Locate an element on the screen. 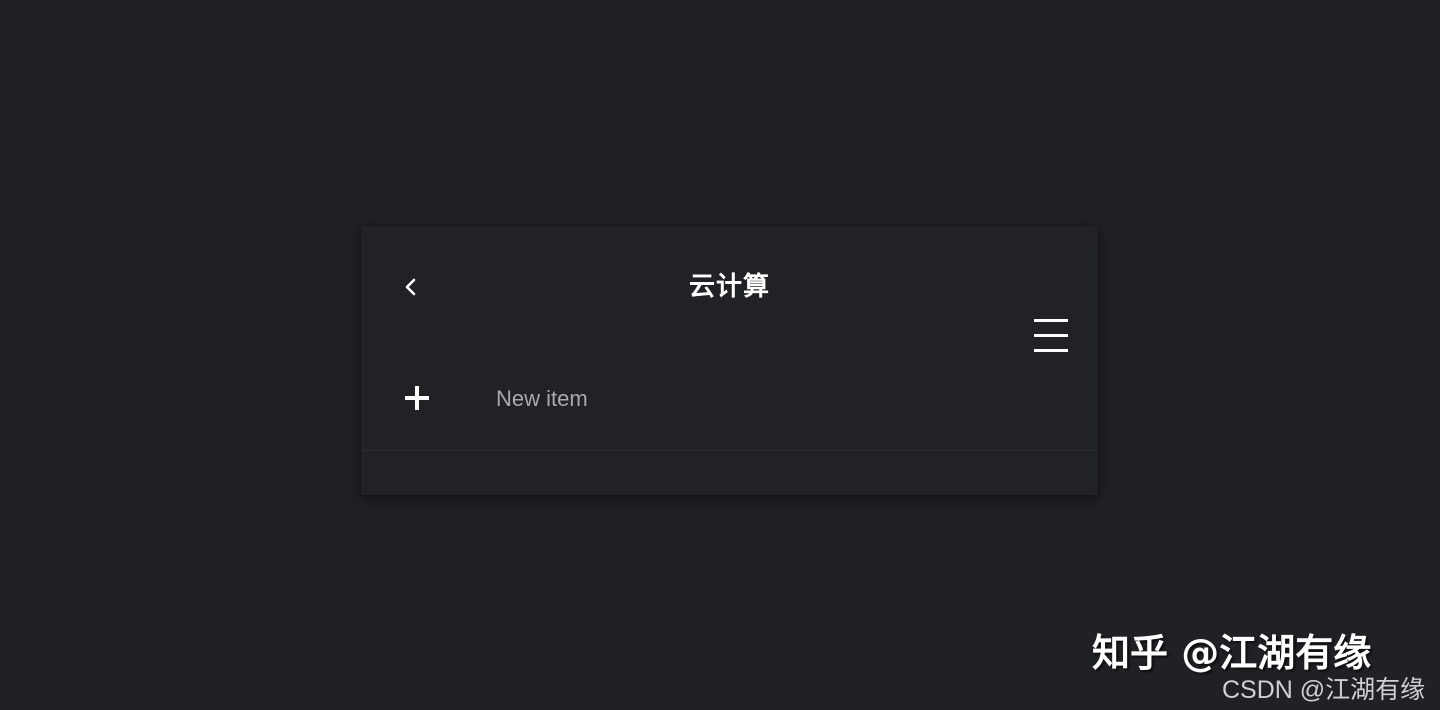 The width and height of the screenshot is (1440, 710). page-title: 云计算 is located at coordinates (729, 287).